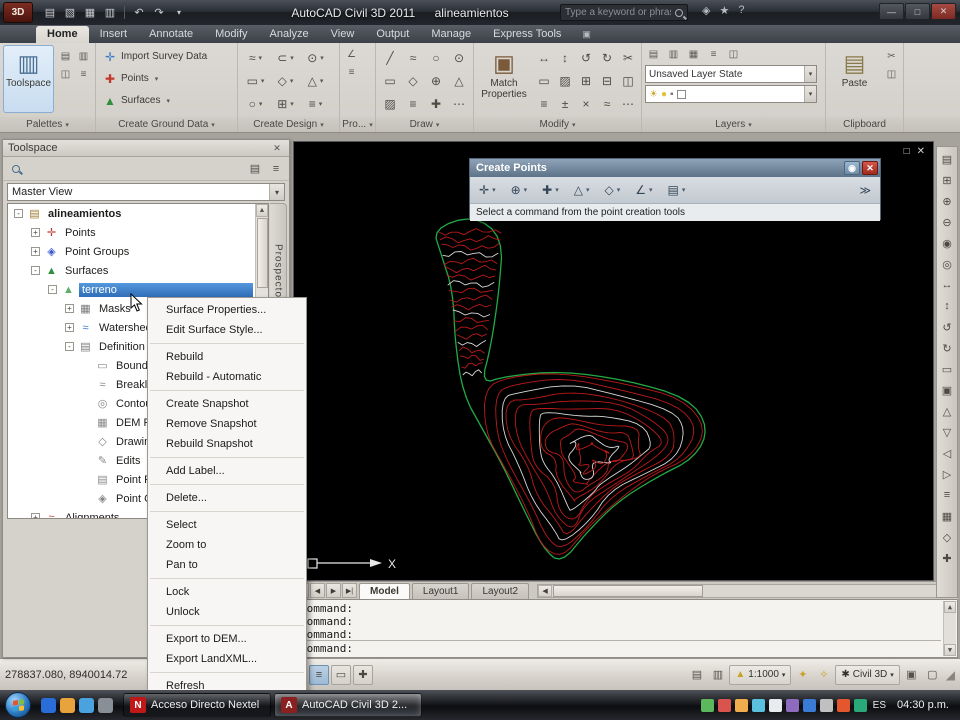 This screenshot has height=720, width=960. I want to click on autoscale-icon: ✧, so click(823, 675).